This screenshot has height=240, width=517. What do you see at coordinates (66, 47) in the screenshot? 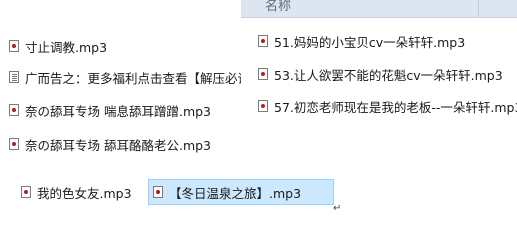
I see `file-name: 寸止调教.mp3` at bounding box center [66, 47].